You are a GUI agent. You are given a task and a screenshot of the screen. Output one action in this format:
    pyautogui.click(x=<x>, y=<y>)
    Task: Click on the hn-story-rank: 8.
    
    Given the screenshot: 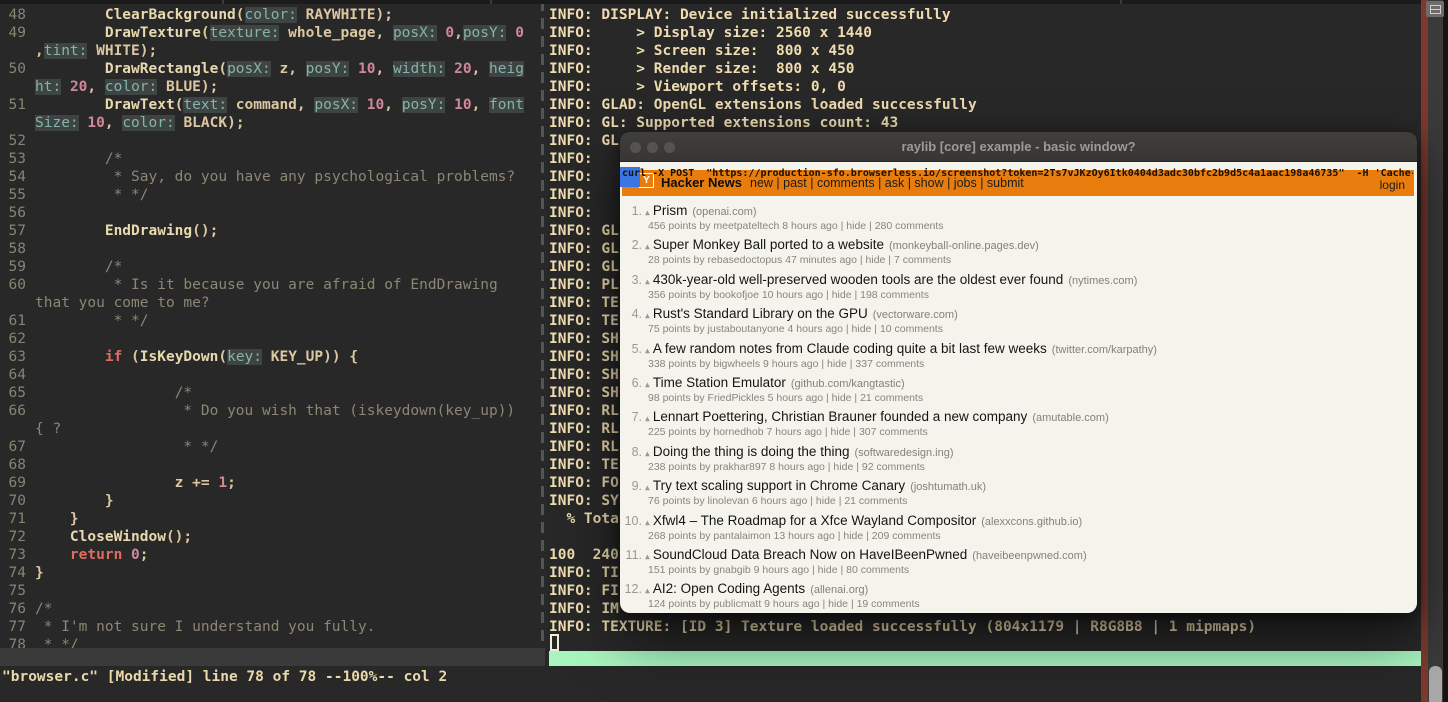 What is the action you would take?
    pyautogui.click(x=636, y=451)
    